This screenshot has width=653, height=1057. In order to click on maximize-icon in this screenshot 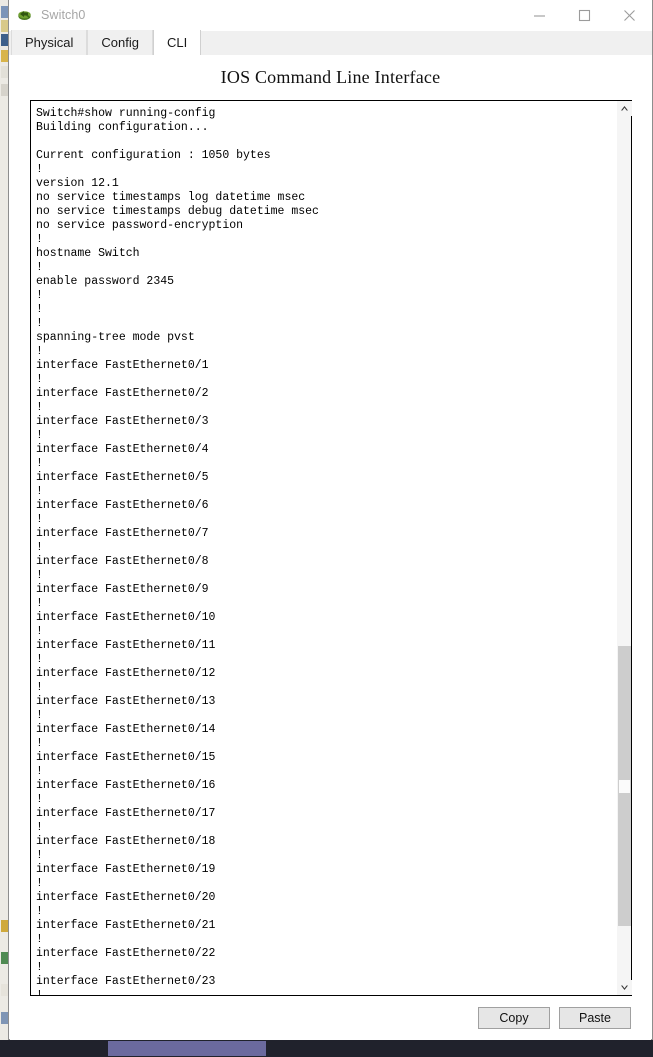, I will do `click(584, 15)`.